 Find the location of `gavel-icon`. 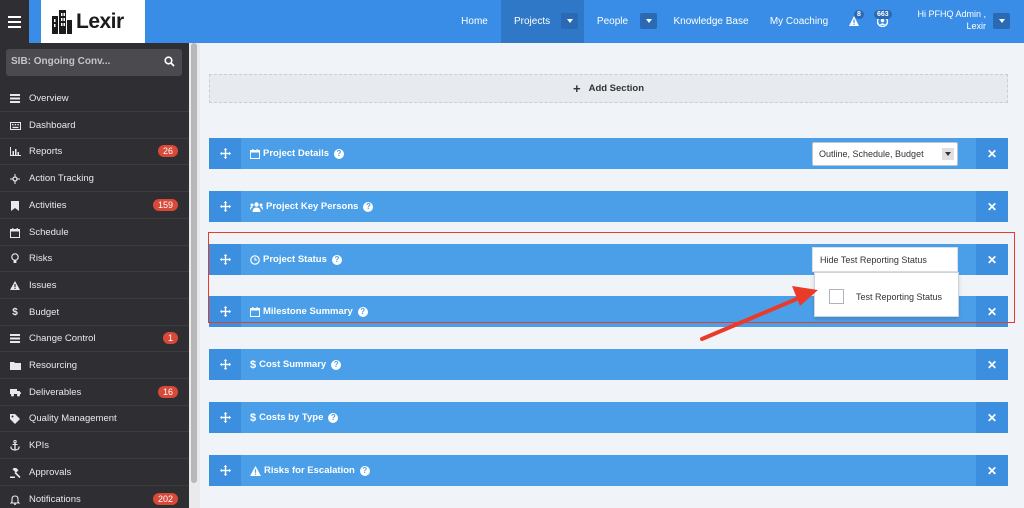

gavel-icon is located at coordinates (15, 473).